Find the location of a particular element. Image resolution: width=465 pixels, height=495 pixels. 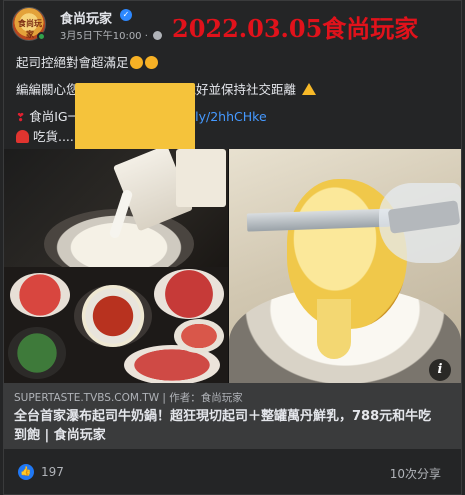

post-text-care: 編編關心您 is located at coordinates (47, 89).